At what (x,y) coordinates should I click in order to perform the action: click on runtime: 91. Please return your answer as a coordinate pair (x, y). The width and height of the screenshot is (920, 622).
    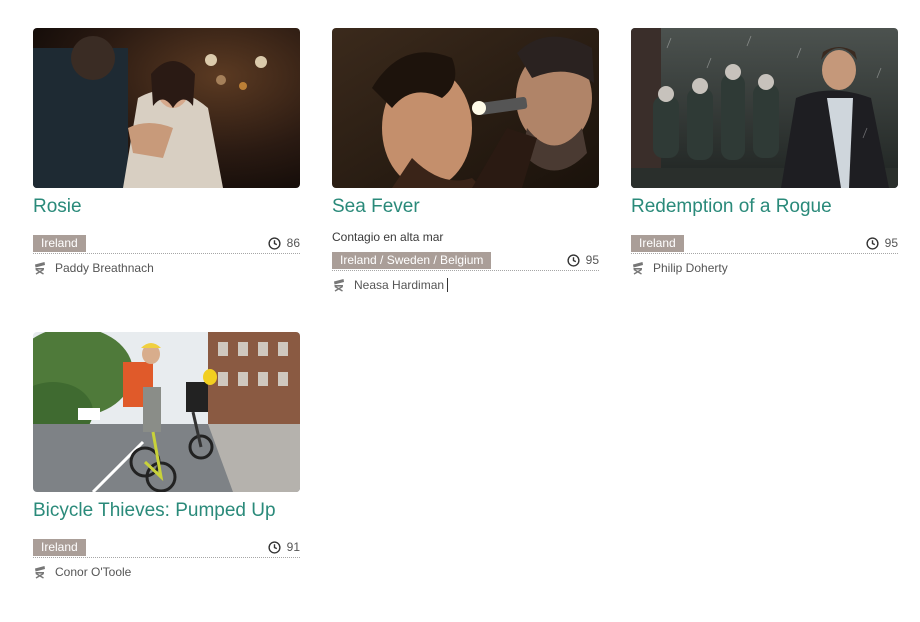
    Looking at the image, I should click on (284, 547).